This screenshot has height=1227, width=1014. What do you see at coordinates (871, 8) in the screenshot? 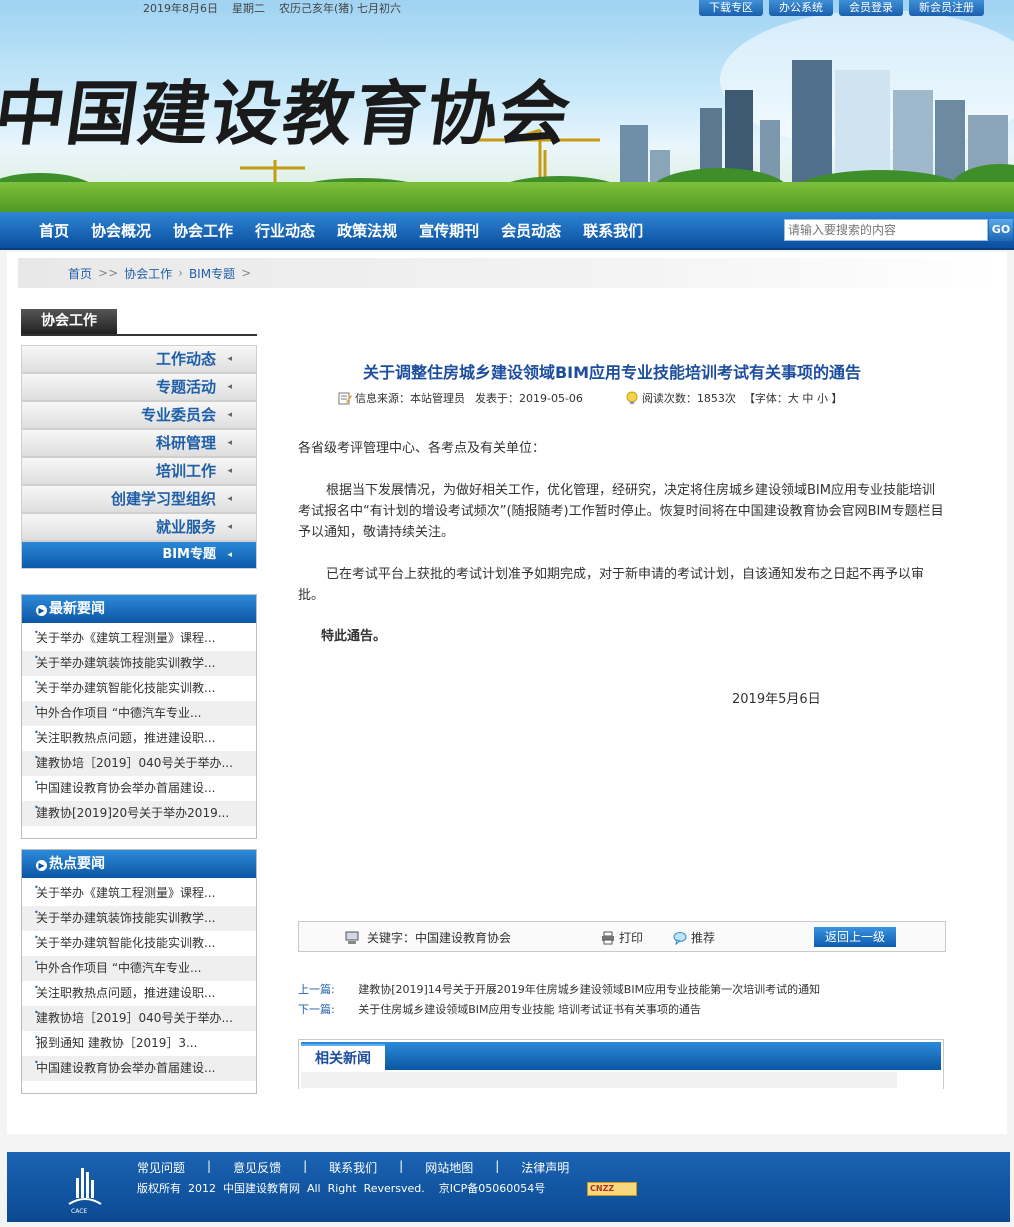
I see `top-link-login: 会员登录` at bounding box center [871, 8].